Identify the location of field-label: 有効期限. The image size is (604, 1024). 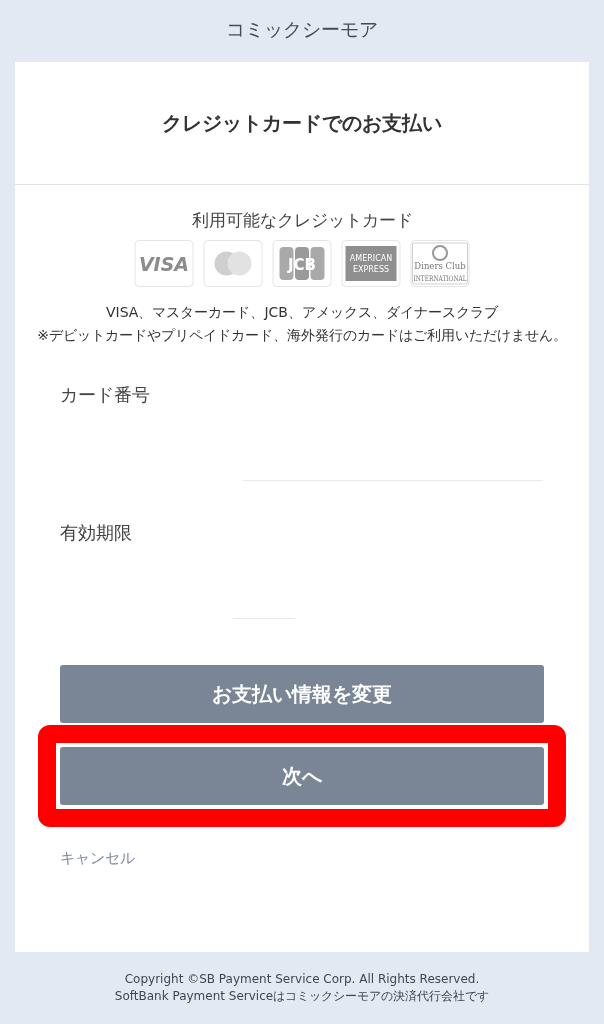
(96, 533).